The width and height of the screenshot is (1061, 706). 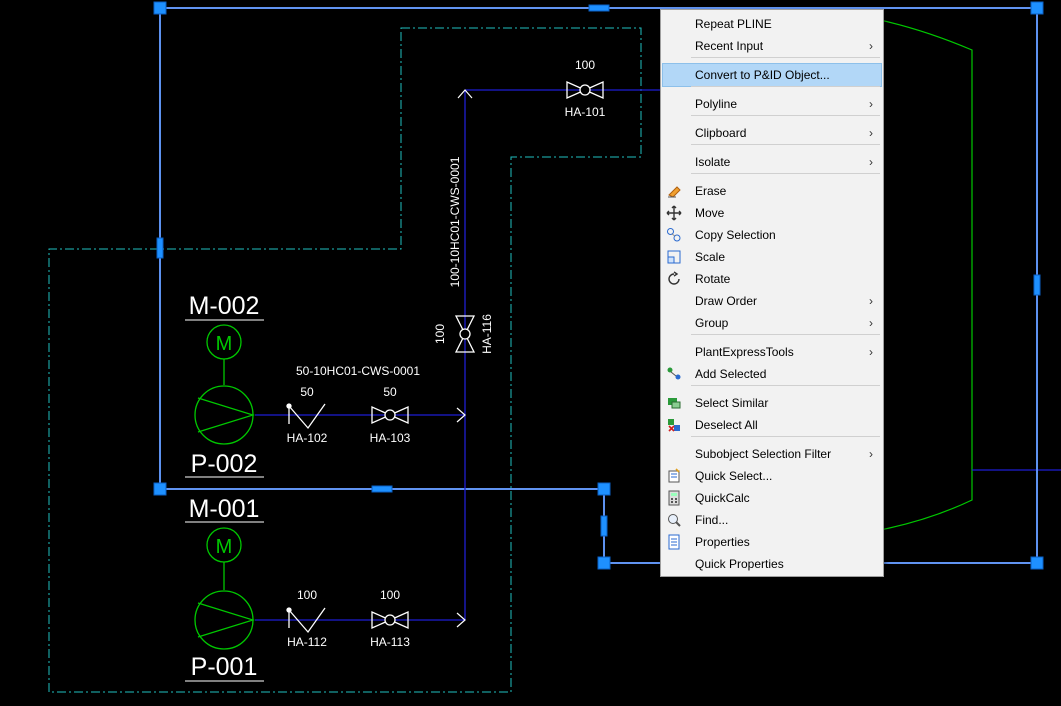 What do you see at coordinates (772, 425) in the screenshot?
I see `menu-item-deselect-all: Deselect All` at bounding box center [772, 425].